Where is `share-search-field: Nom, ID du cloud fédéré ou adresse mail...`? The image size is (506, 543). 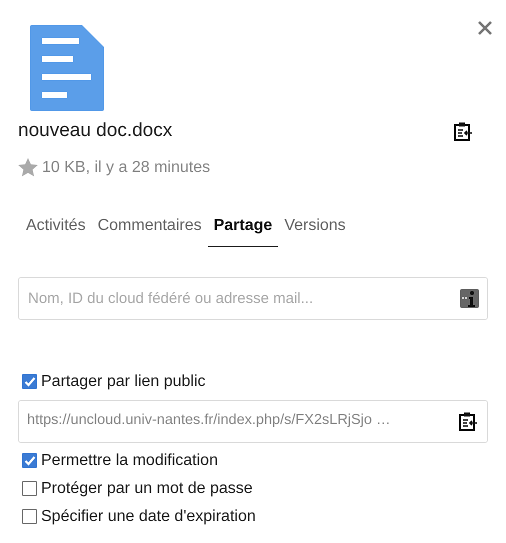 share-search-field: Nom, ID du cloud fédéré ou adresse mail... is located at coordinates (253, 298).